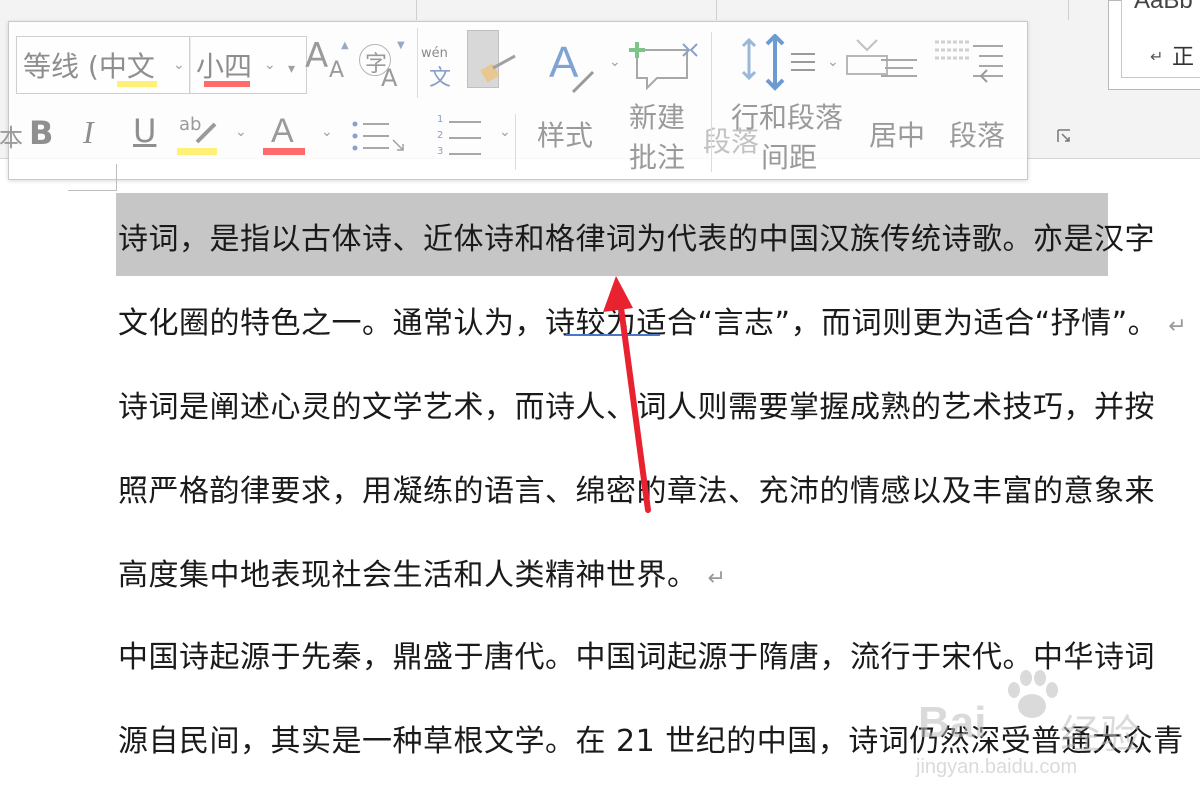 The height and width of the screenshot is (800, 1200). Describe the element at coordinates (1100, 735) in the screenshot. I see `watermark-brand-suffix: 经验` at that location.